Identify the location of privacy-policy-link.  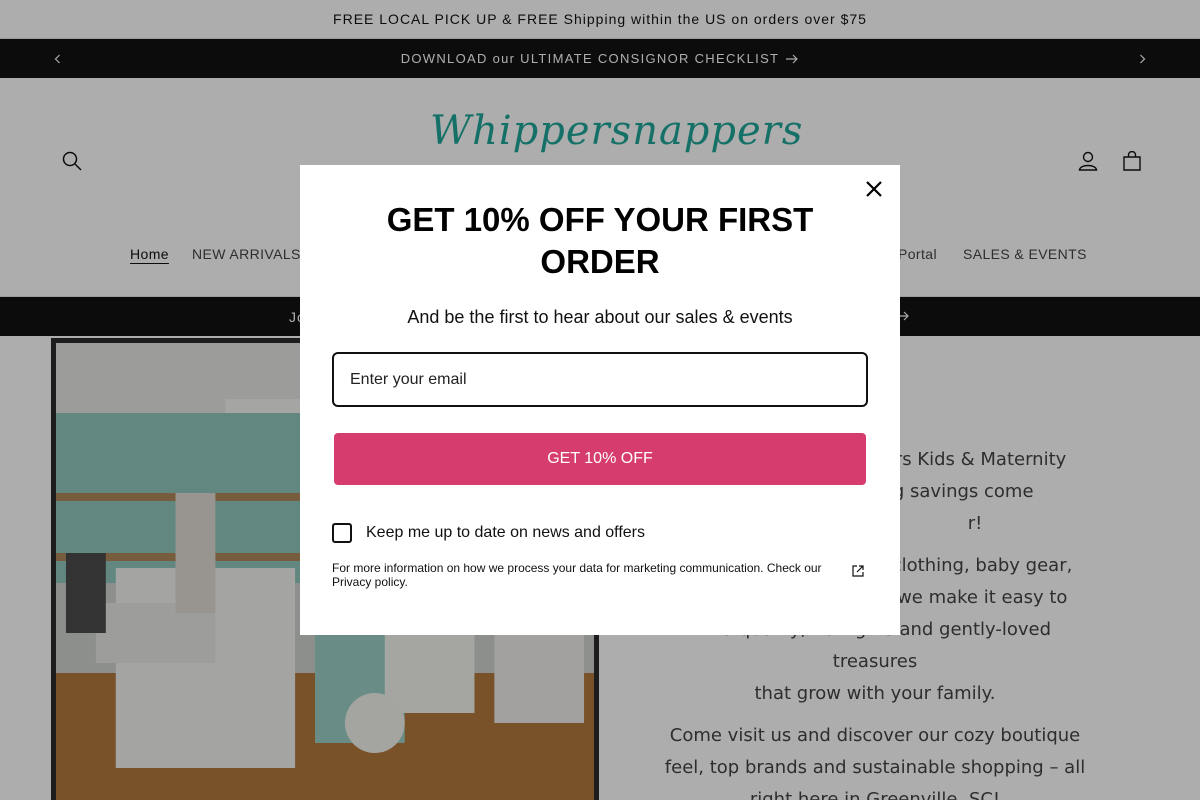
(858, 571).